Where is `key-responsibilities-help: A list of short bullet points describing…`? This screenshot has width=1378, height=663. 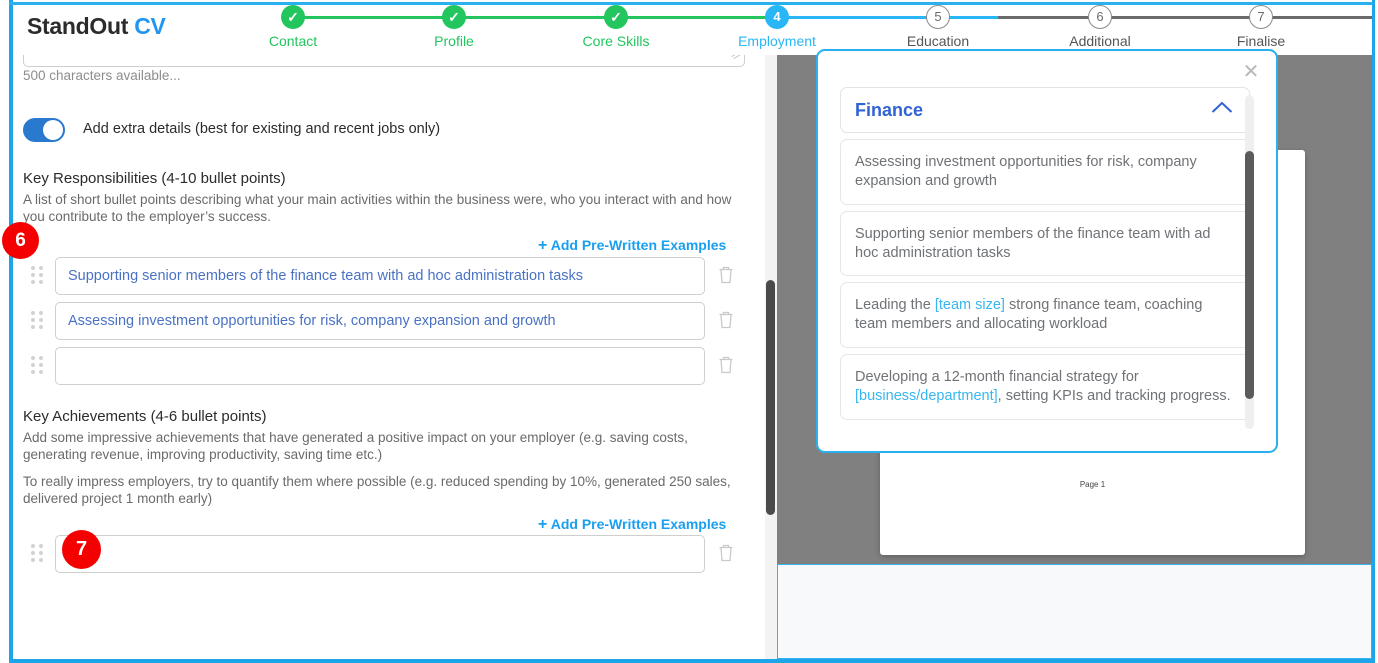 key-responsibilities-help: A list of short bullet points describing… is located at coordinates (377, 208).